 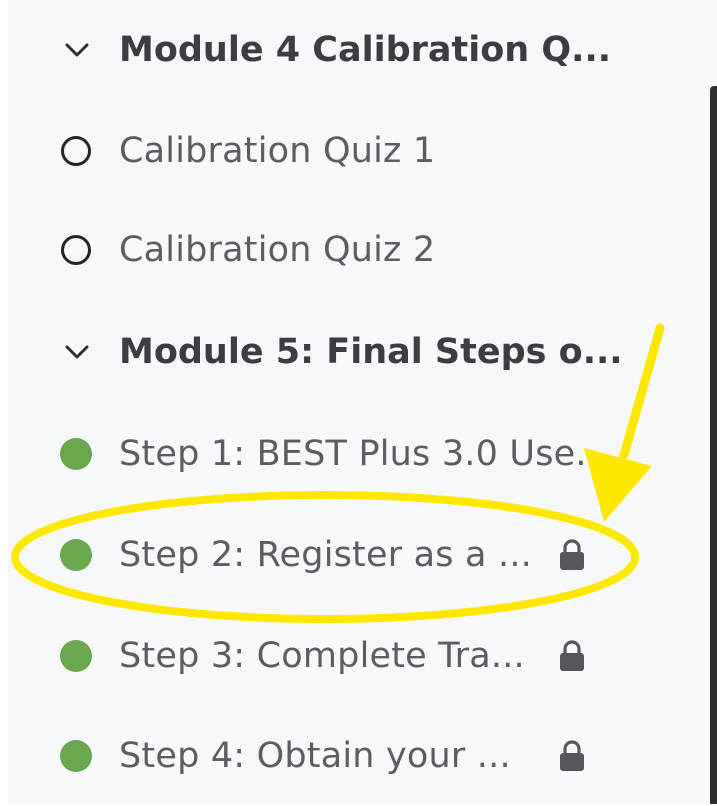 What do you see at coordinates (277, 250) in the screenshot?
I see `lesson-title: Calibration Quiz 2` at bounding box center [277, 250].